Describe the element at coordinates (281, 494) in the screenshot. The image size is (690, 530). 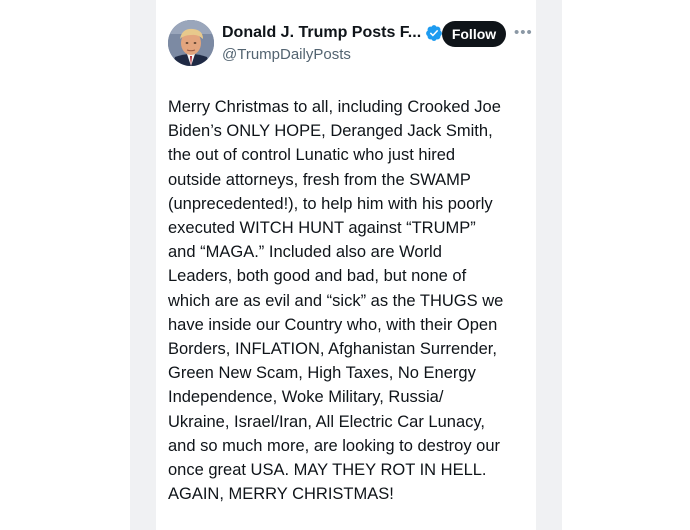
I see `post-text-line: AGAIN, MERRY CHRISTMAS!` at that location.